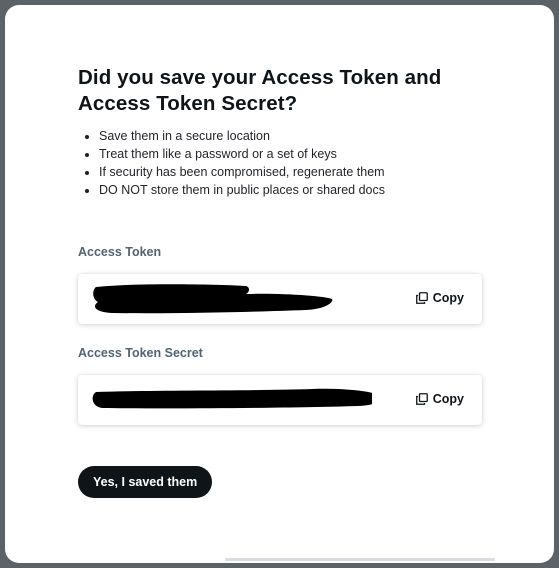 Image resolution: width=559 pixels, height=568 pixels. I want to click on copy-access-token-button: Copy, so click(439, 298).